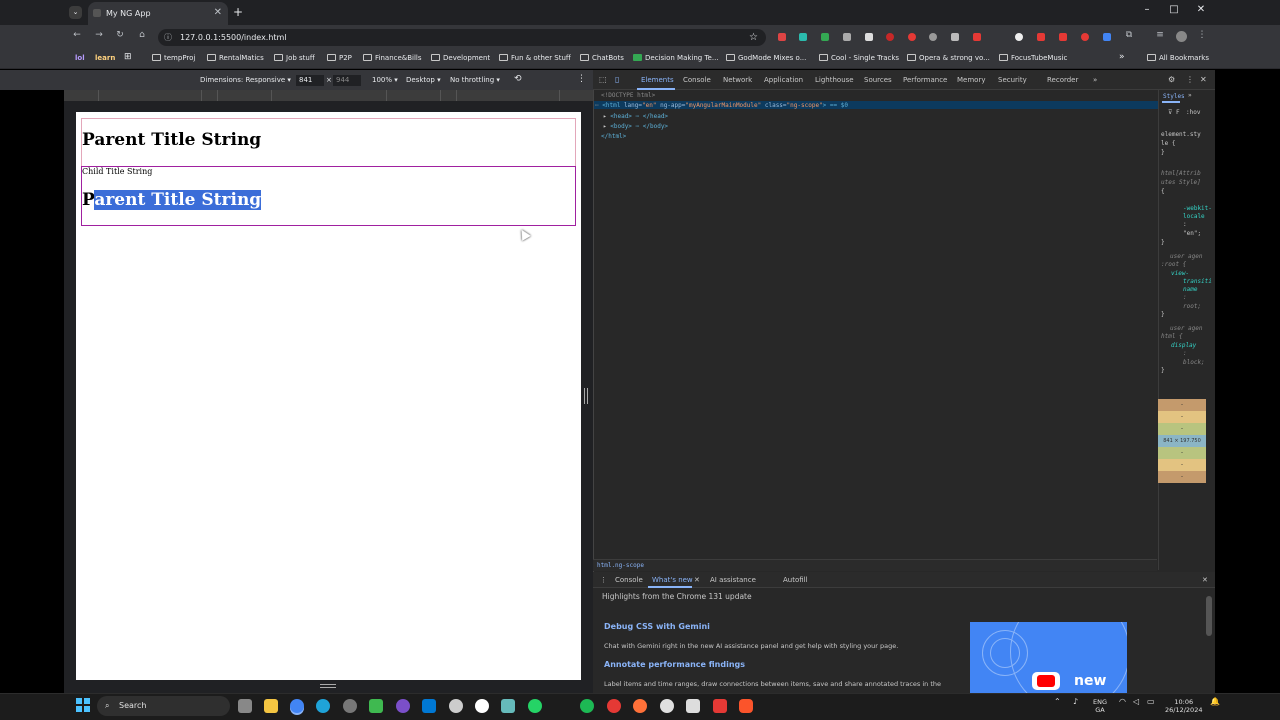  What do you see at coordinates (518, 79) in the screenshot?
I see `rotate-icon: ⟲` at bounding box center [518, 79].